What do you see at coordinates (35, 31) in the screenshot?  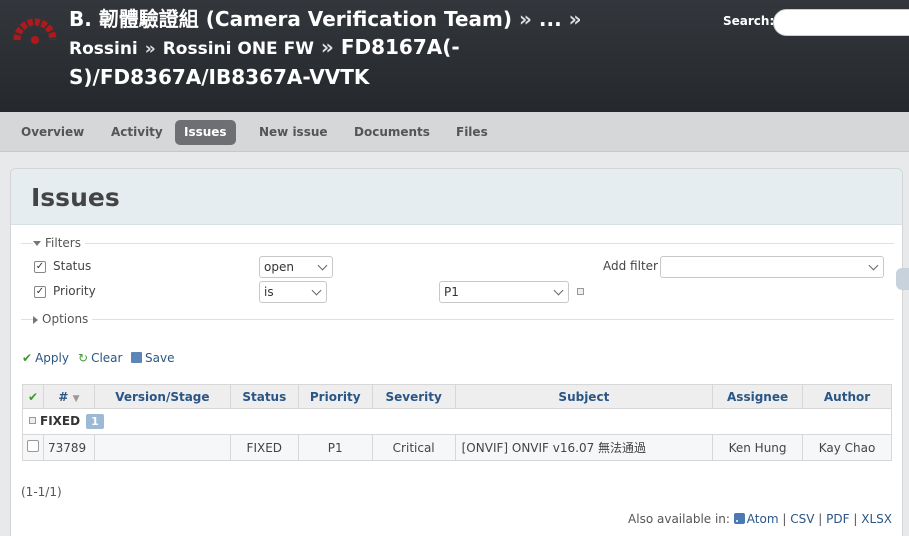 I see `redmine-logo-icon` at bounding box center [35, 31].